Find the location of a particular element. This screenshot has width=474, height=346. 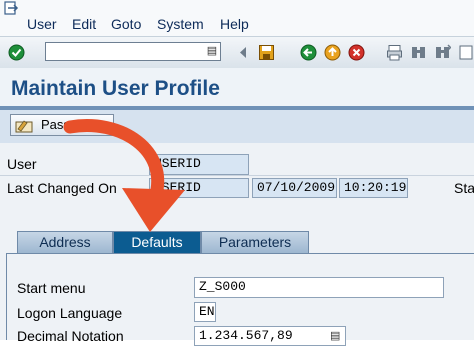

find-next-icon is located at coordinates (442, 52).